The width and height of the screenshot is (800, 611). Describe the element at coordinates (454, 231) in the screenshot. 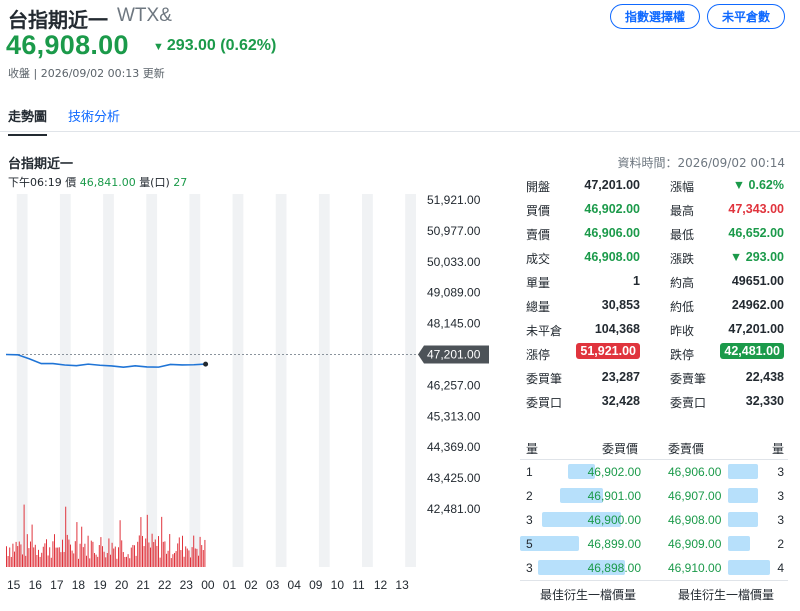

I see `y-tick-label: 50,977.00` at that location.